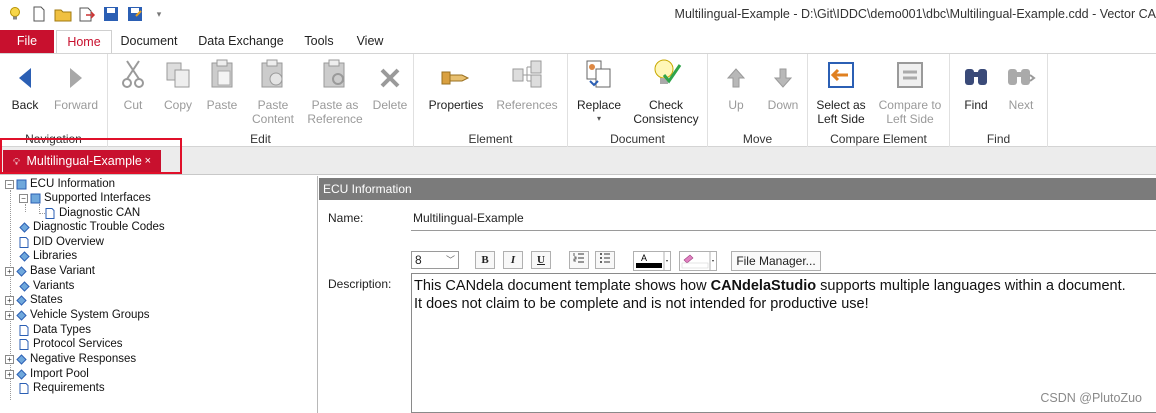 This screenshot has height=413, width=1156. What do you see at coordinates (85, 198) in the screenshot?
I see `tree-item-supported-interfaces: − Supported Interfaces` at bounding box center [85, 198].